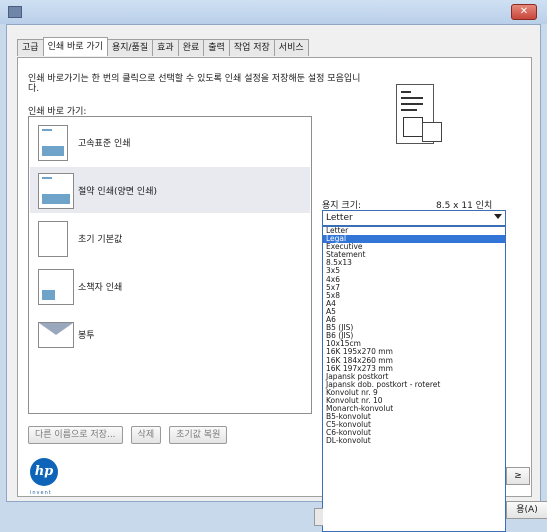 The width and height of the screenshot is (547, 532). Describe the element at coordinates (41, 493) in the screenshot. I see `hp-tagline: invent` at that location.